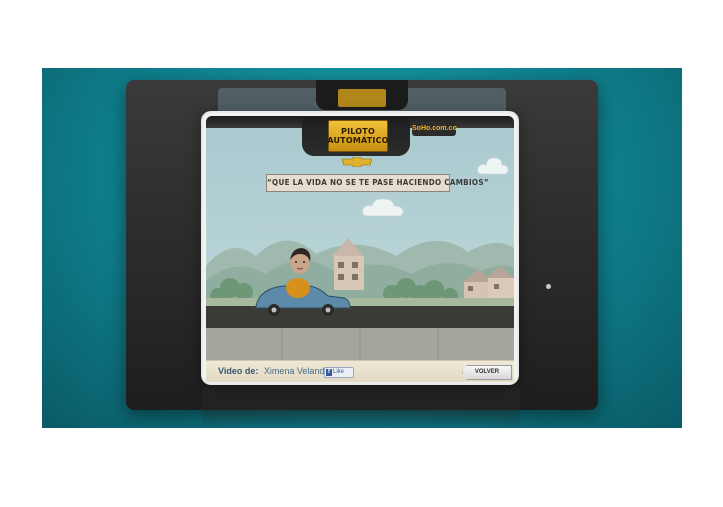  Describe the element at coordinates (361, 407) in the screenshot. I see `modal-reflection` at that location.